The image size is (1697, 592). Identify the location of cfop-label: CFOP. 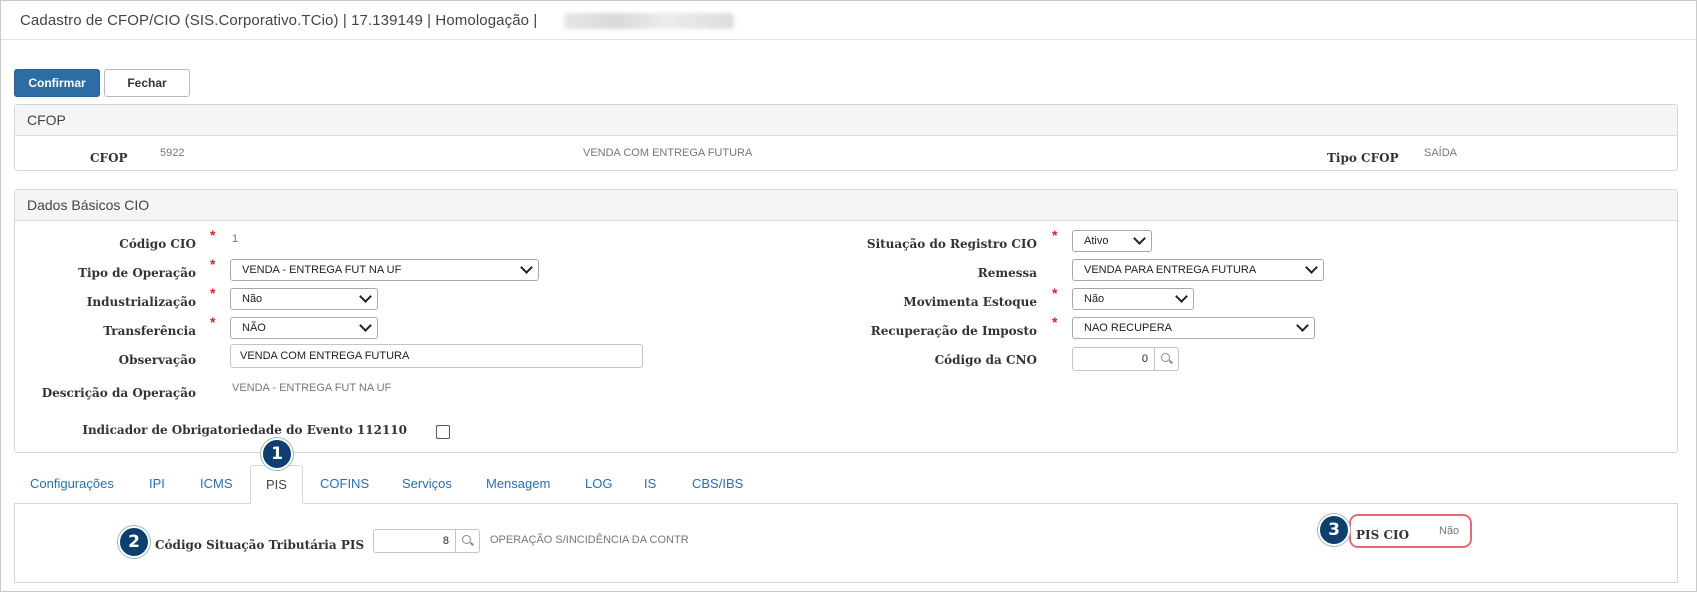
(109, 158).